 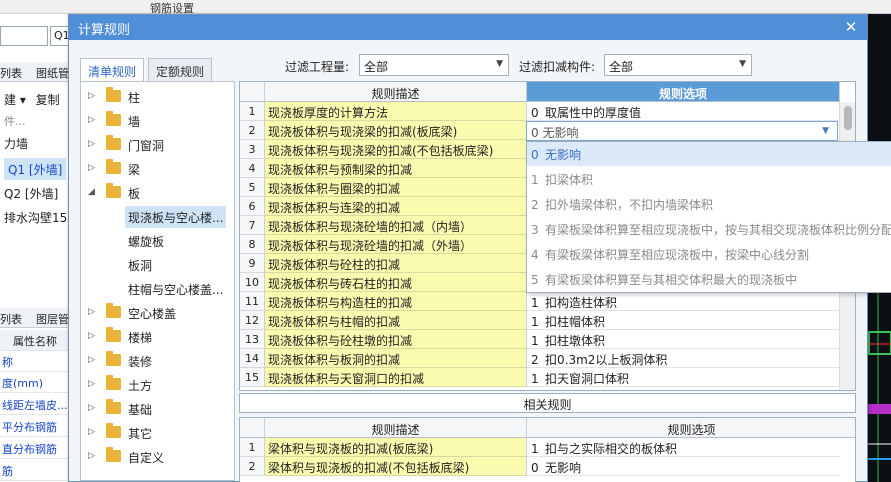 I want to click on rule-option-item: 4 有梁板梁体积算至相应现浇板中，按梁中心线分割, so click(x=709, y=254).